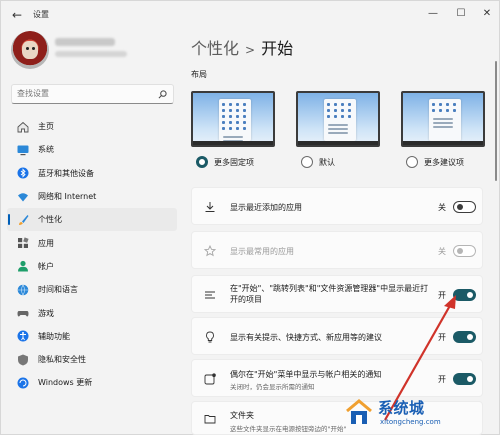  I want to click on breadcrumb-parent: 个性化, so click(215, 48).